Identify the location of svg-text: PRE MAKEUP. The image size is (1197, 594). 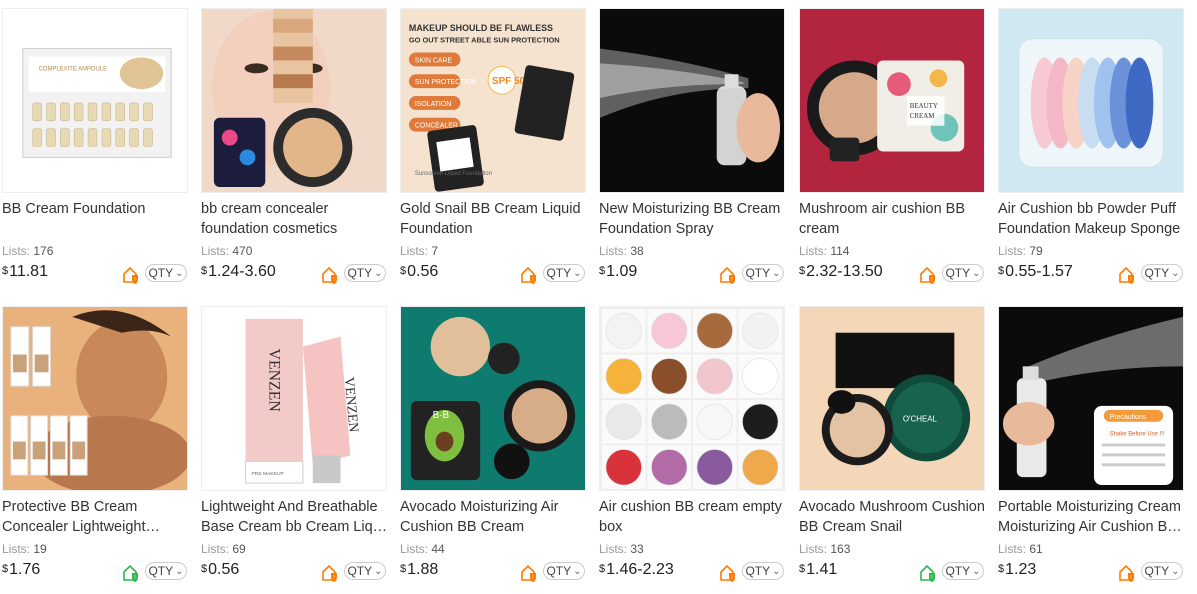
(267, 474).